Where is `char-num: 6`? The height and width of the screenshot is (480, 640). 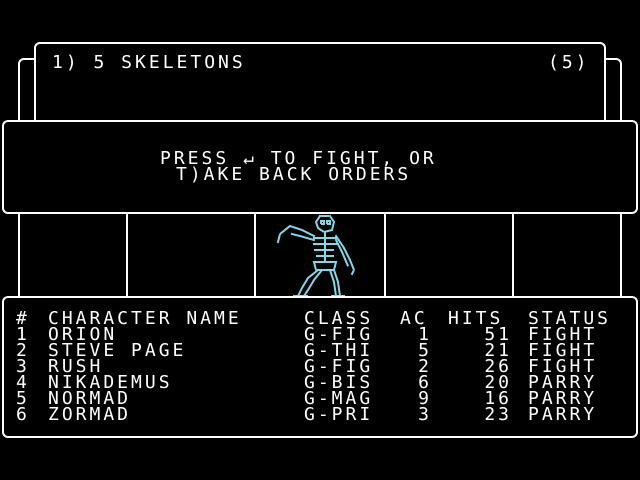
char-num: 6 is located at coordinates (23, 414).